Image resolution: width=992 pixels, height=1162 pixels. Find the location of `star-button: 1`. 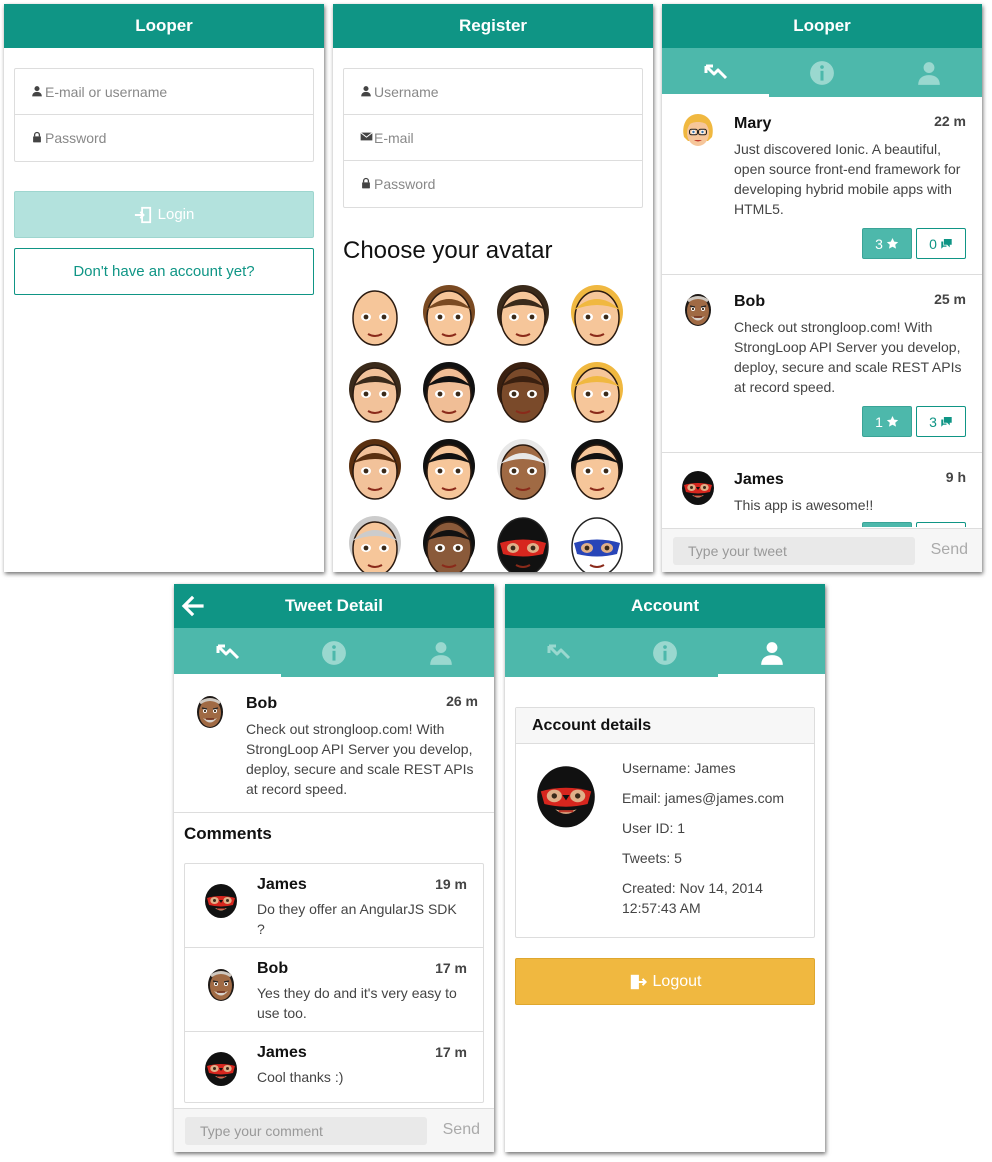

star-button: 1 is located at coordinates (887, 421).